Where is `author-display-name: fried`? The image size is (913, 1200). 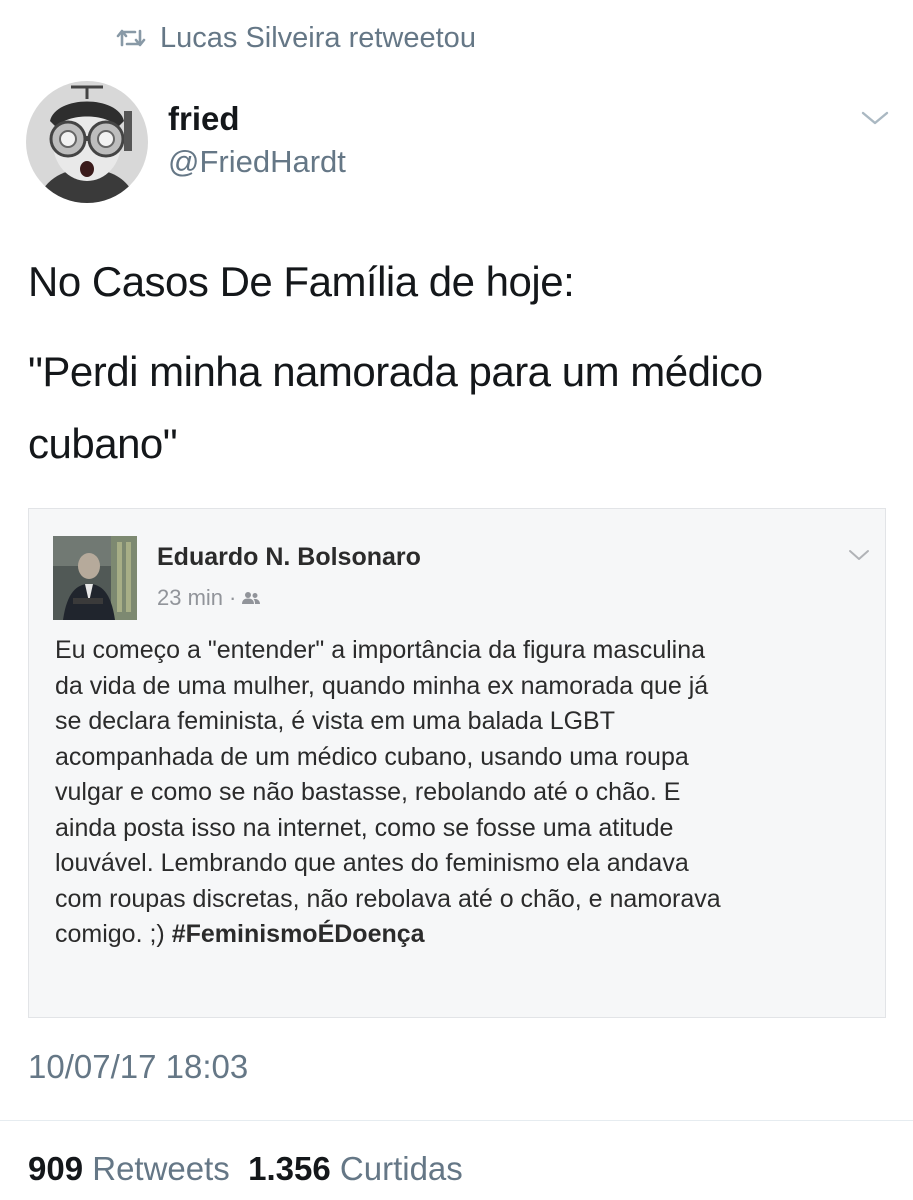 author-display-name: fried is located at coordinates (204, 119).